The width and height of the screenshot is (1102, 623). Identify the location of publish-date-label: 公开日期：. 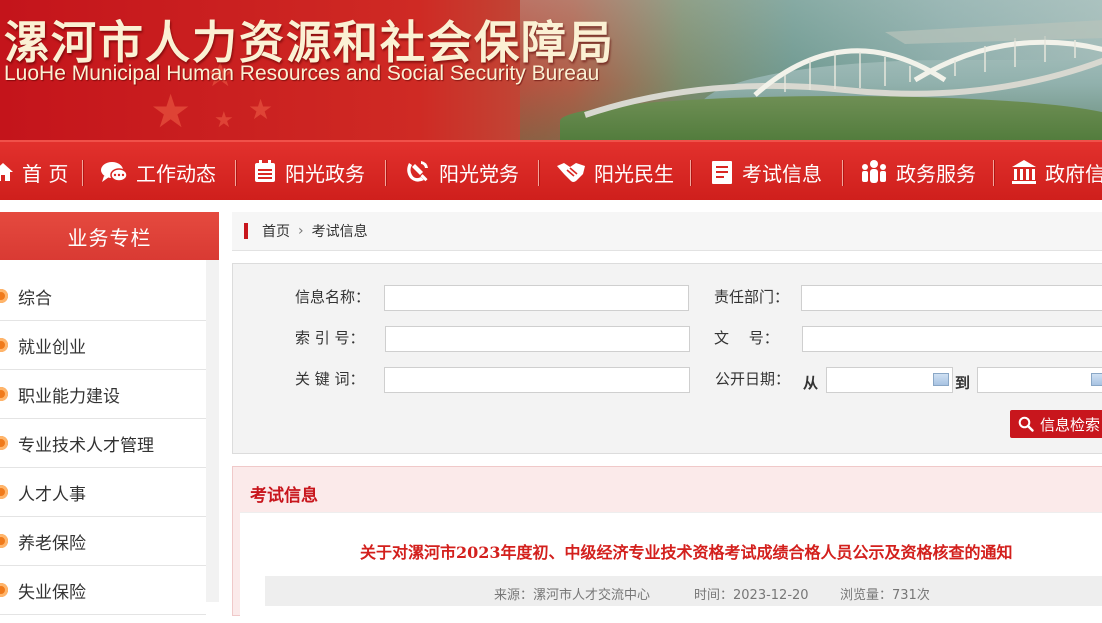
(753, 379).